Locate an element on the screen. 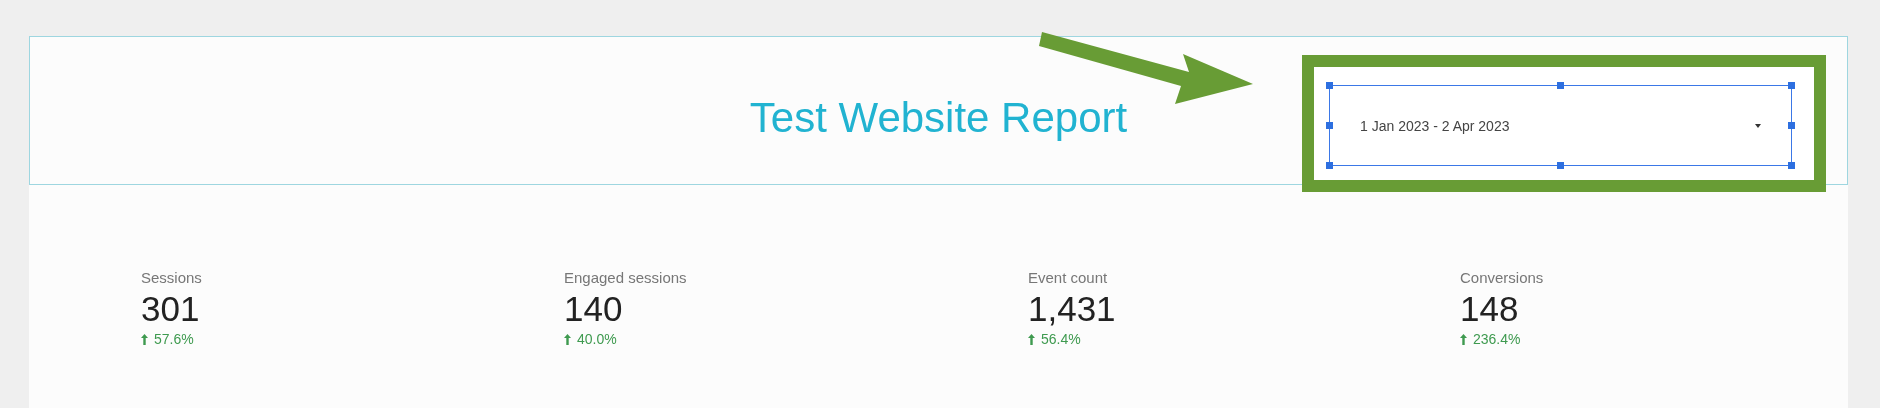 This screenshot has width=1880, height=408. date-range-control: 1 Jan 2023 - 2 Apr 2023 is located at coordinates (1560, 125).